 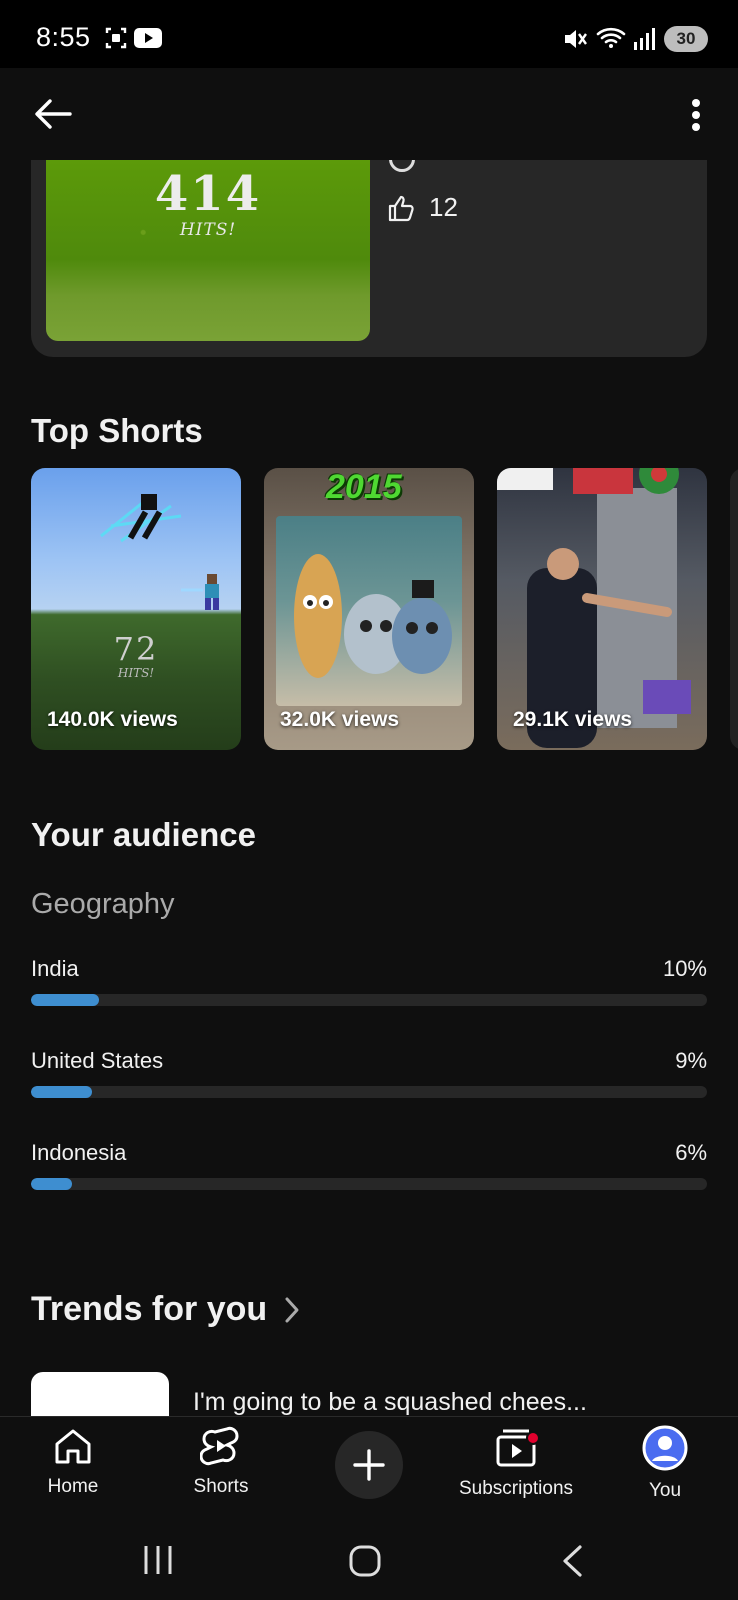 What do you see at coordinates (79, 1152) in the screenshot?
I see `country-name: Indonesia` at bounding box center [79, 1152].